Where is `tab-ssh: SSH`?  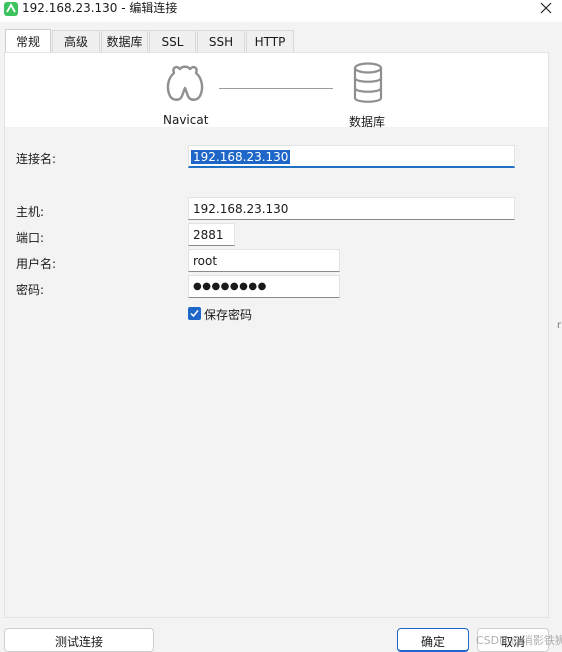 tab-ssh: SSH is located at coordinates (221, 41).